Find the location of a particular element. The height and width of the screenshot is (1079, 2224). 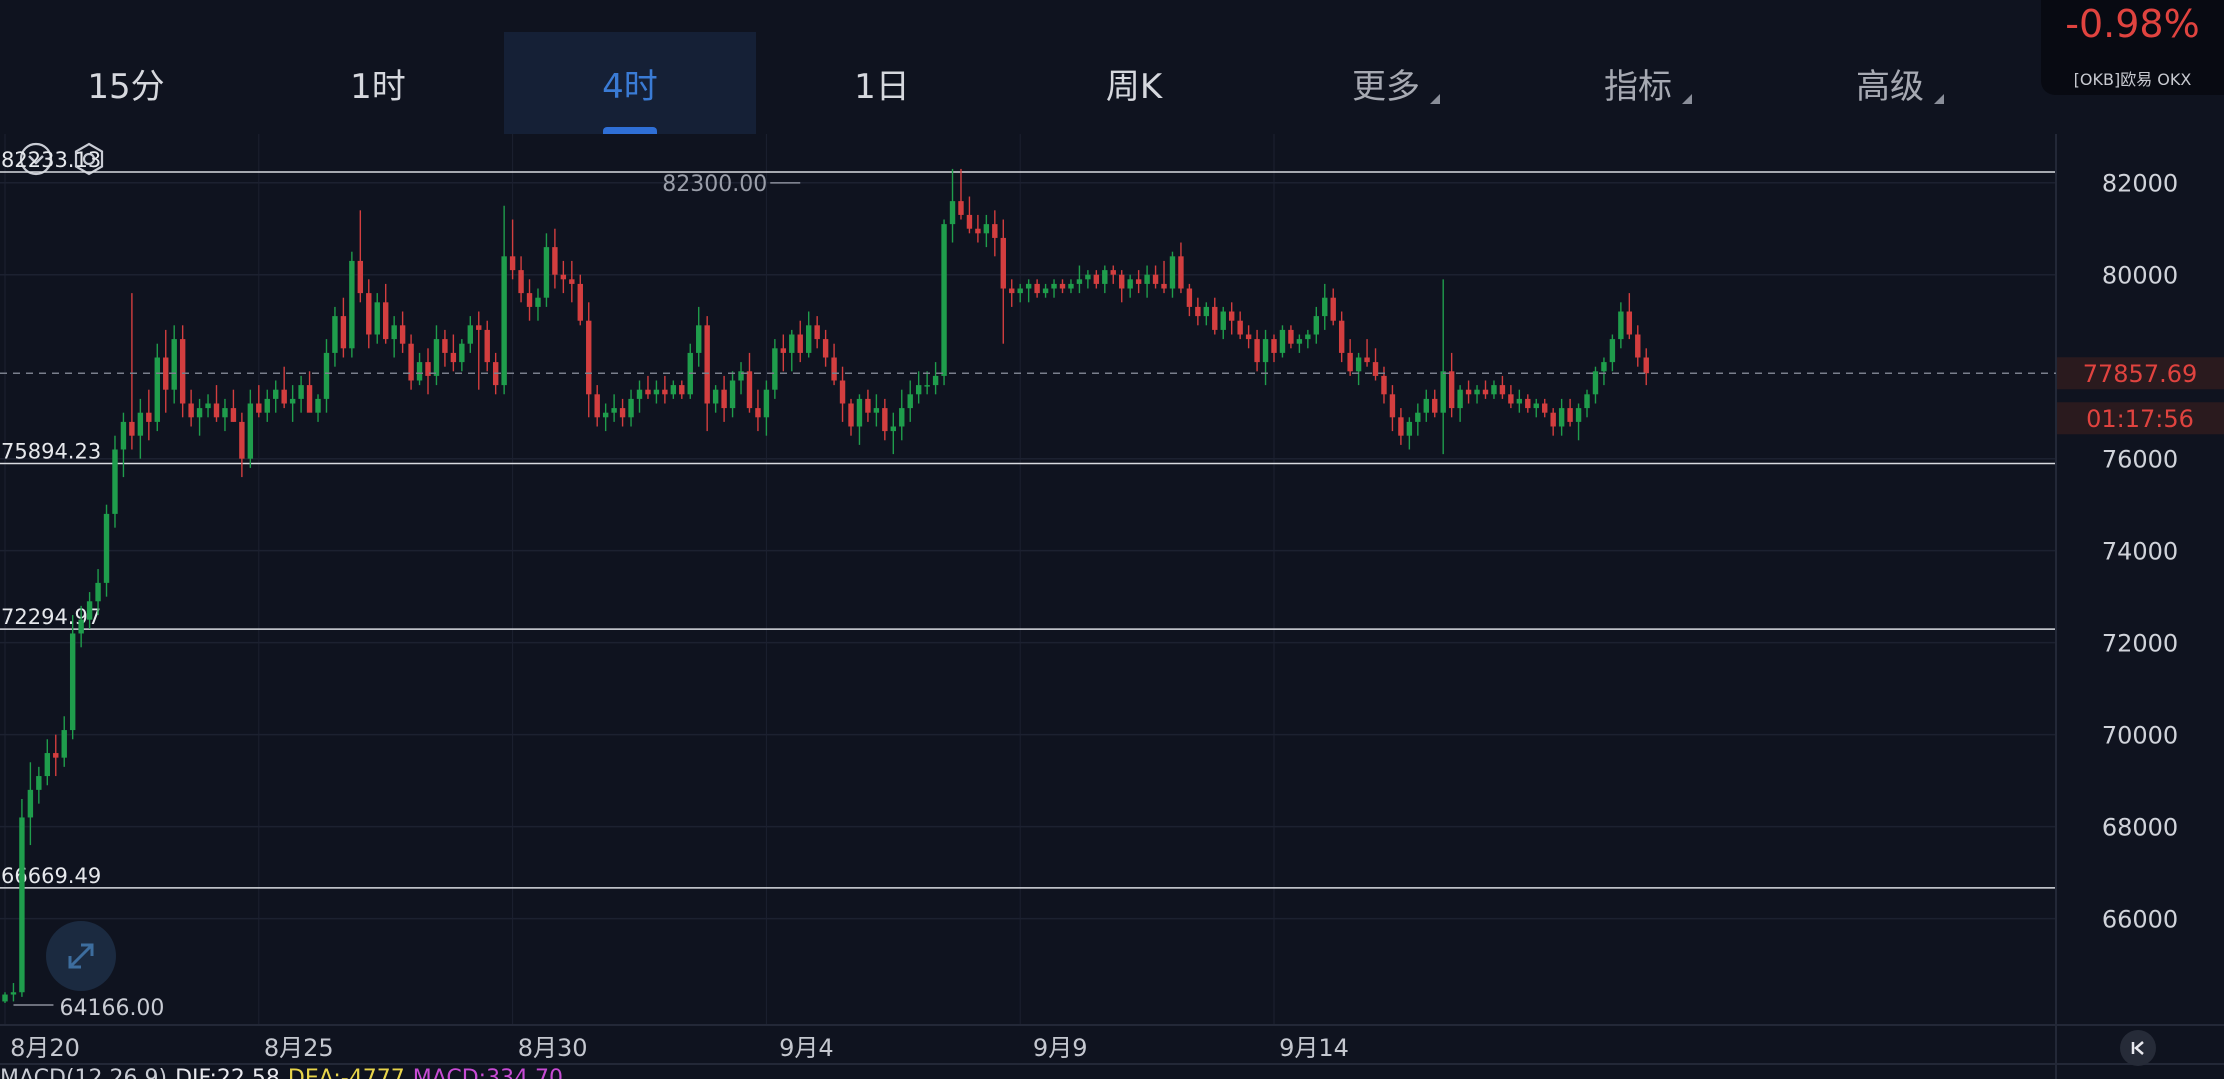

chevron-down-circle-icon is located at coordinates (36, 159).